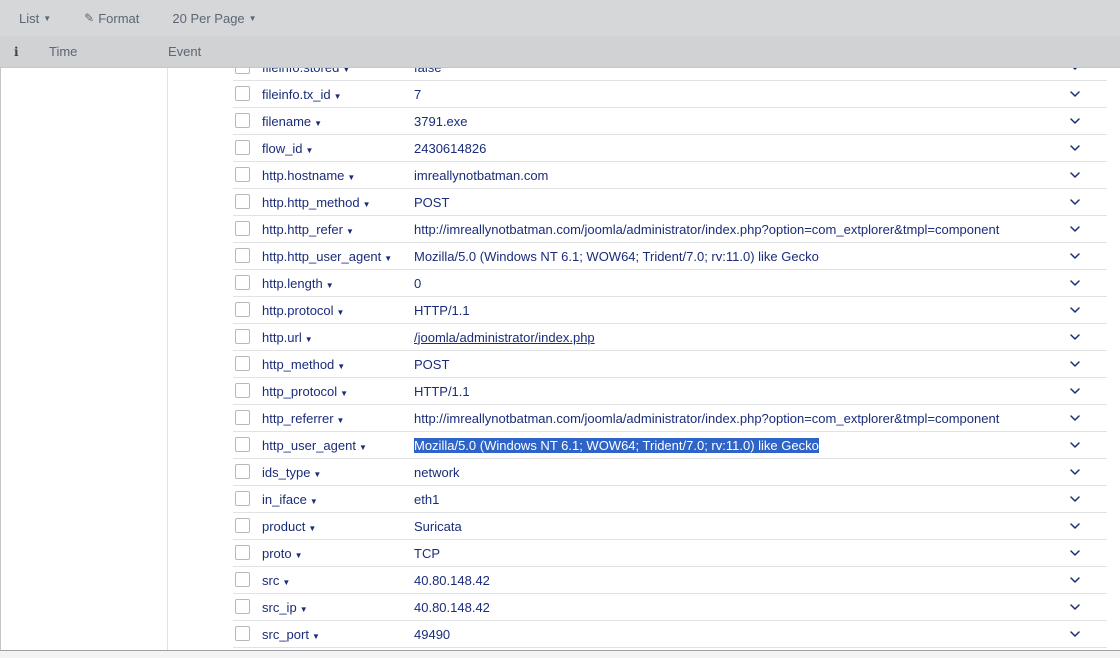 The width and height of the screenshot is (1120, 658). Describe the element at coordinates (504, 337) in the screenshot. I see `field-value: /joomla/administrator/index.php` at that location.